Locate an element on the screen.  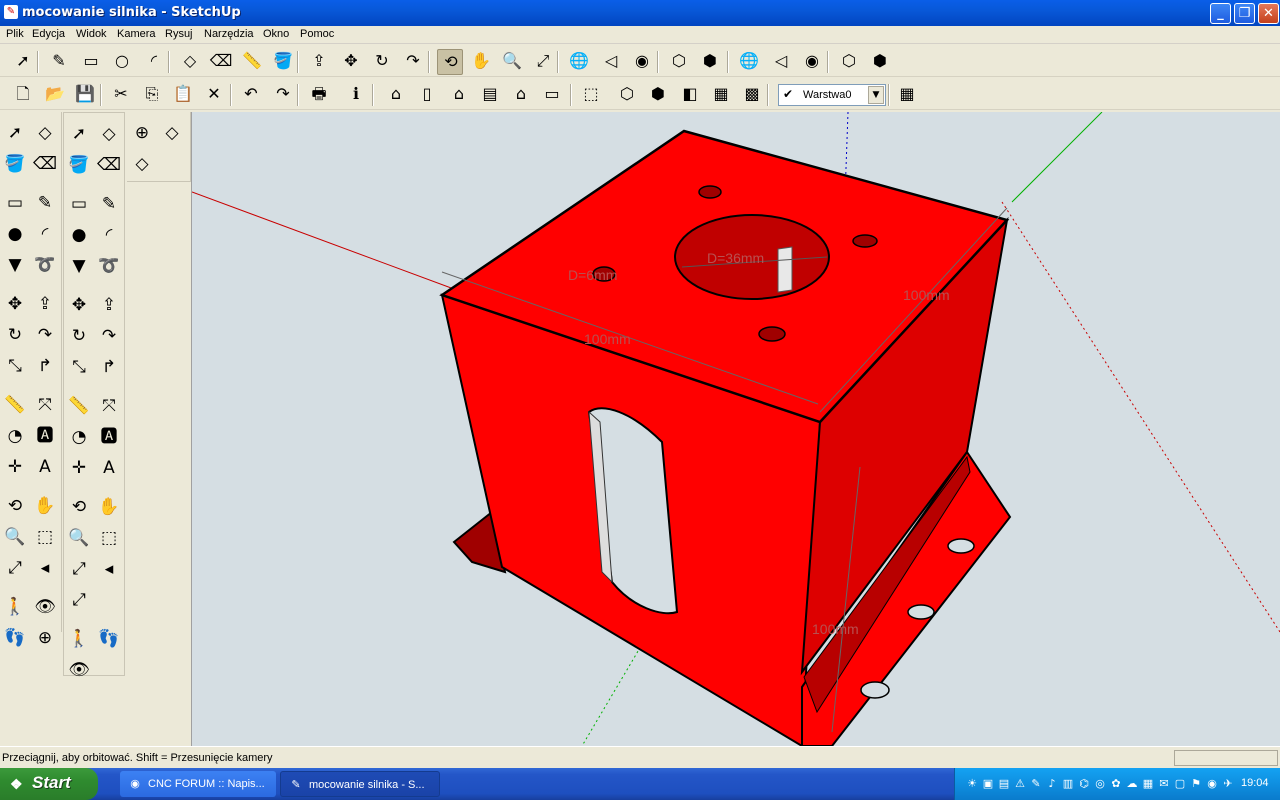
palette-arc-icon: ◜ is located at coordinates (45, 234).